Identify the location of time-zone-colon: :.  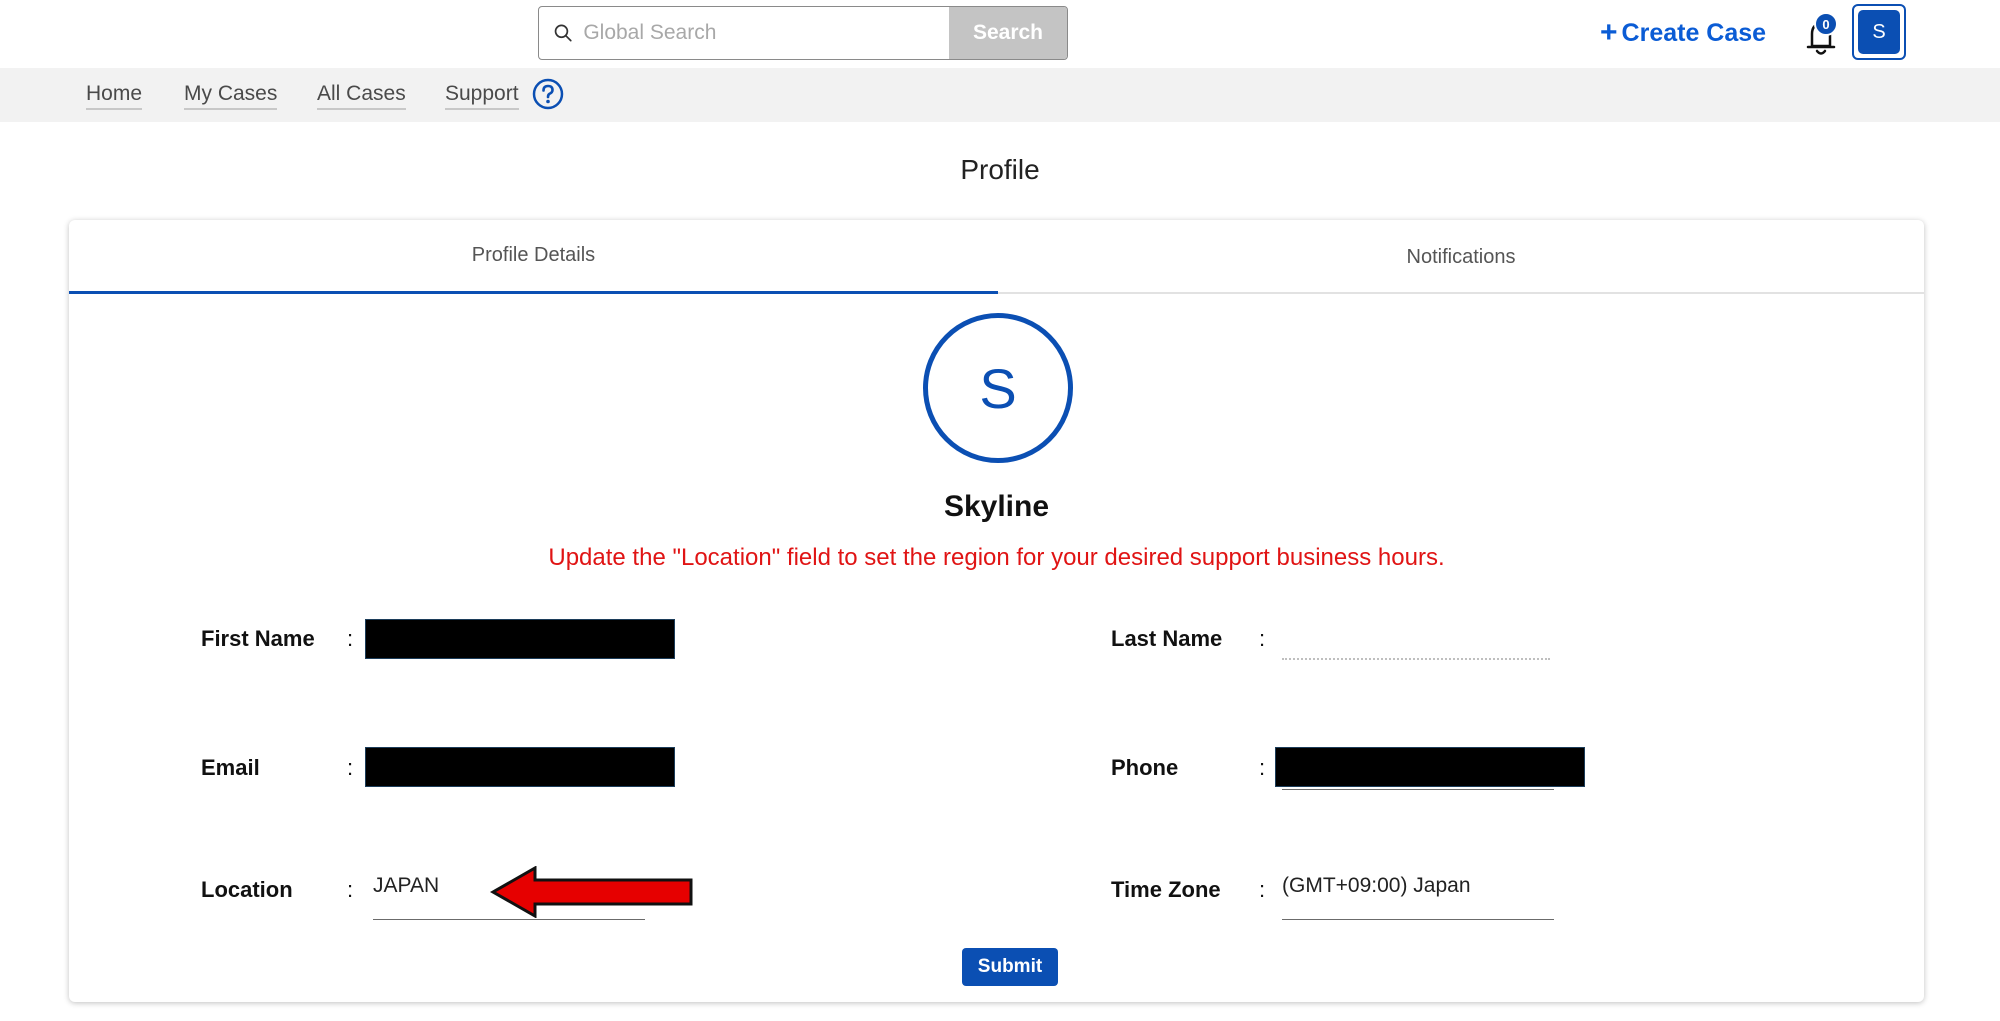
(1262, 889).